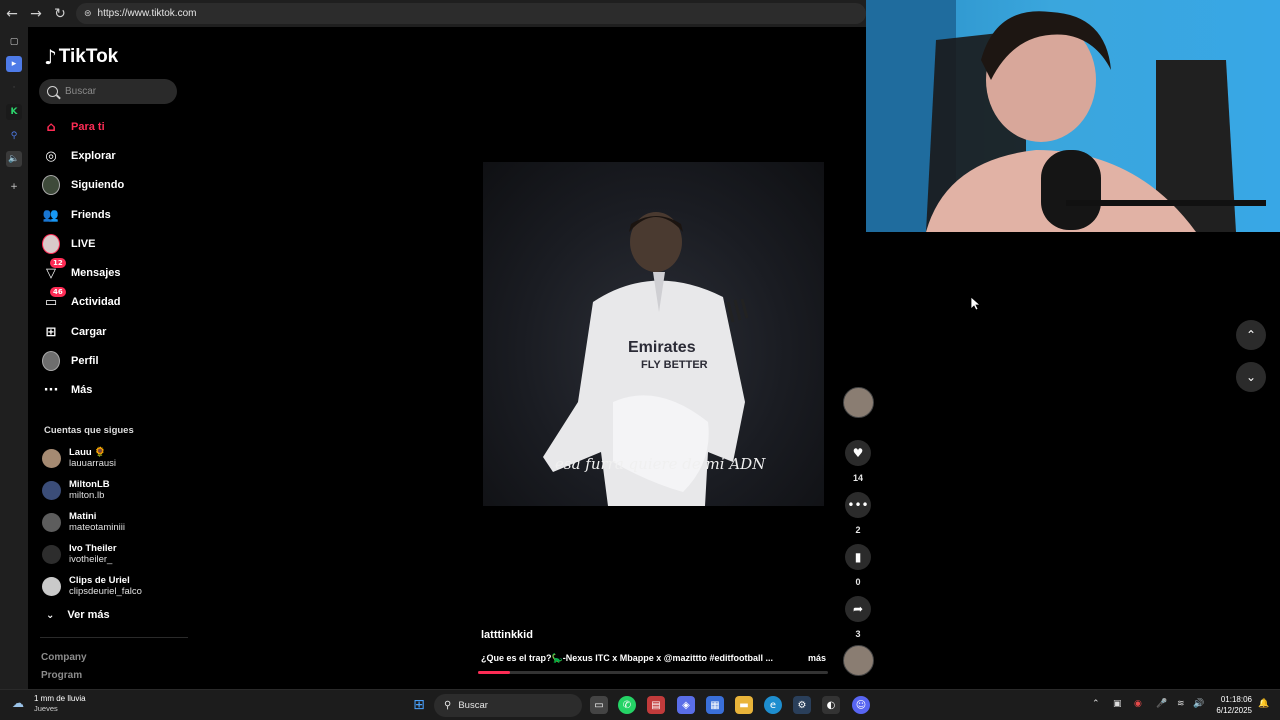  I want to click on logo-text: TikTok, so click(88, 56).